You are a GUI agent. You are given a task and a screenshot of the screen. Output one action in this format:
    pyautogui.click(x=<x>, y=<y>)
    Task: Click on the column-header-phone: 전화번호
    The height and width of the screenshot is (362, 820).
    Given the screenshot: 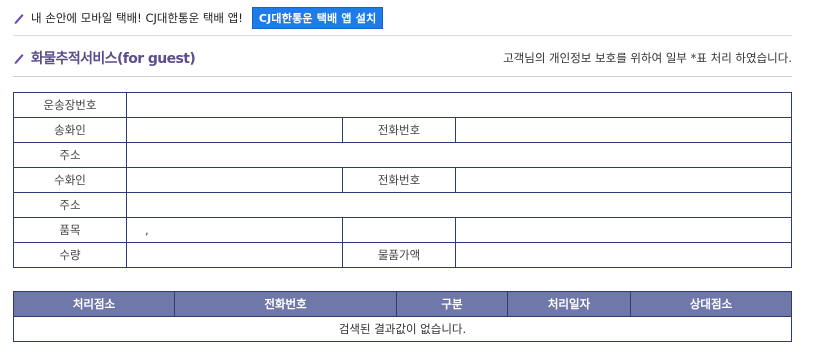 What is the action you would take?
    pyautogui.click(x=285, y=304)
    